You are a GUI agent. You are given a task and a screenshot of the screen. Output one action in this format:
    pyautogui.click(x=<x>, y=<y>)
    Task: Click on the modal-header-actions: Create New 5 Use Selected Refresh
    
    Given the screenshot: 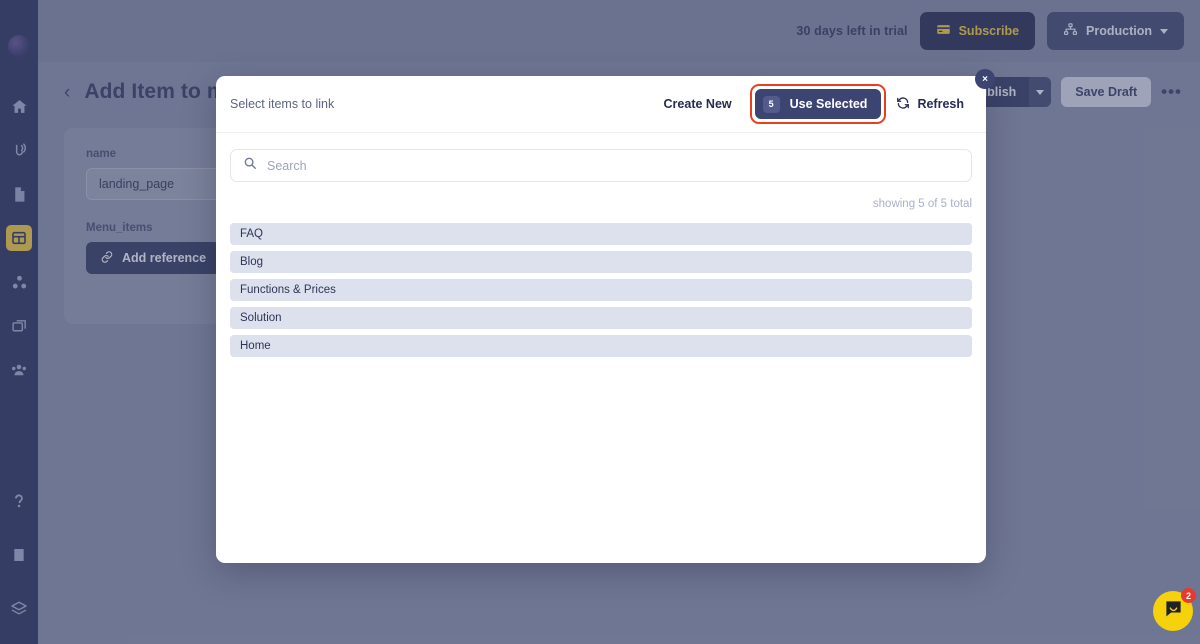 What is the action you would take?
    pyautogui.click(x=810, y=104)
    